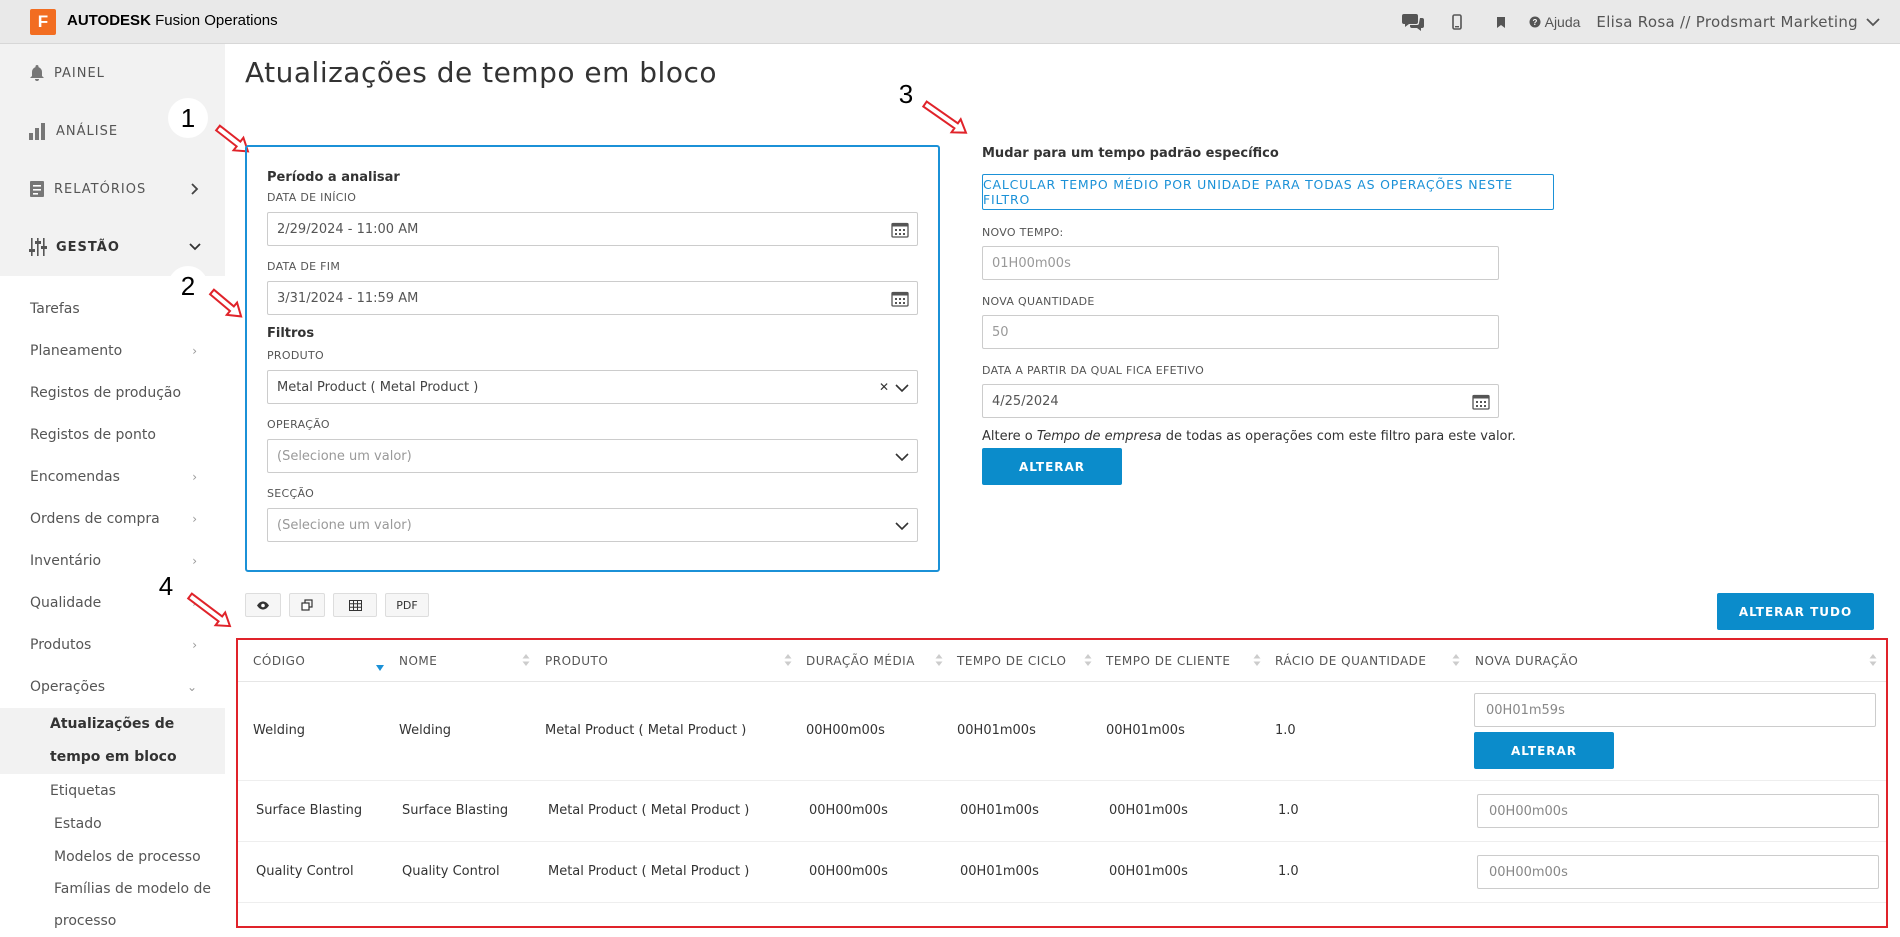 This screenshot has width=1900, height=937. What do you see at coordinates (1240, 332) in the screenshot?
I see `new-quantity-input: 50` at bounding box center [1240, 332].